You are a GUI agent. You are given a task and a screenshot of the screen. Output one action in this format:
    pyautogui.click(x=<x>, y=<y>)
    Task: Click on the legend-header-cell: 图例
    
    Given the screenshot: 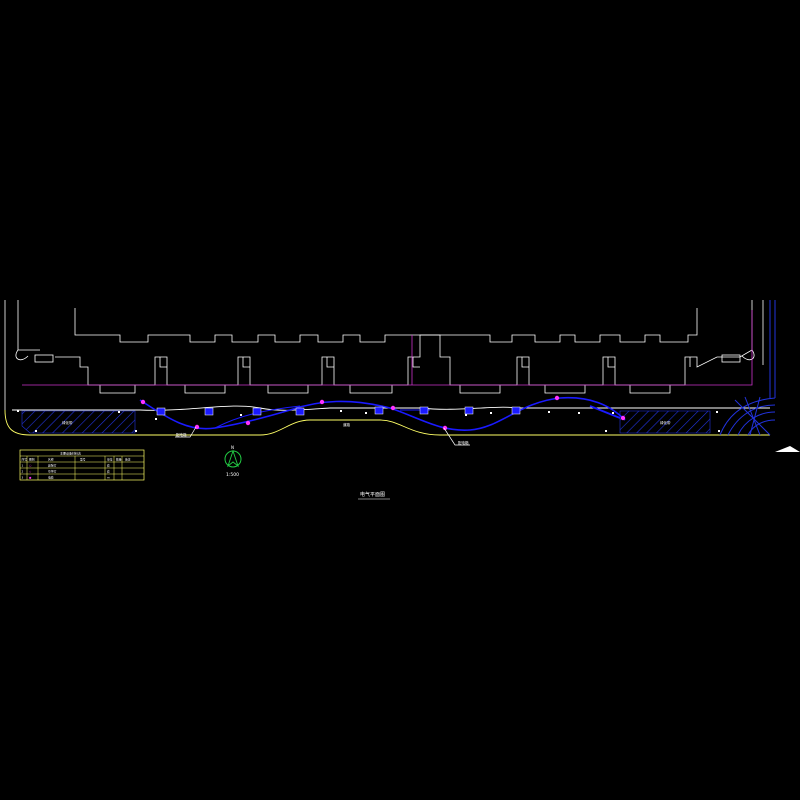 What is the action you would take?
    pyautogui.click(x=32, y=460)
    